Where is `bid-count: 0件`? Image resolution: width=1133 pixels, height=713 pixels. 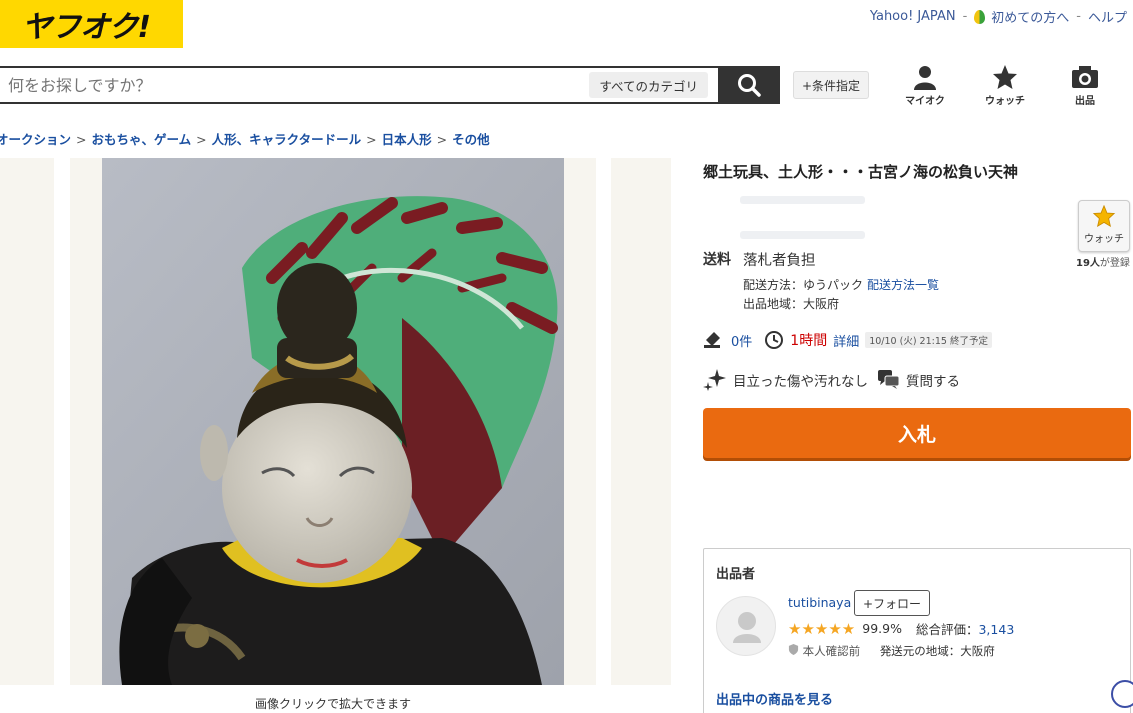 bid-count: 0件 is located at coordinates (741, 340).